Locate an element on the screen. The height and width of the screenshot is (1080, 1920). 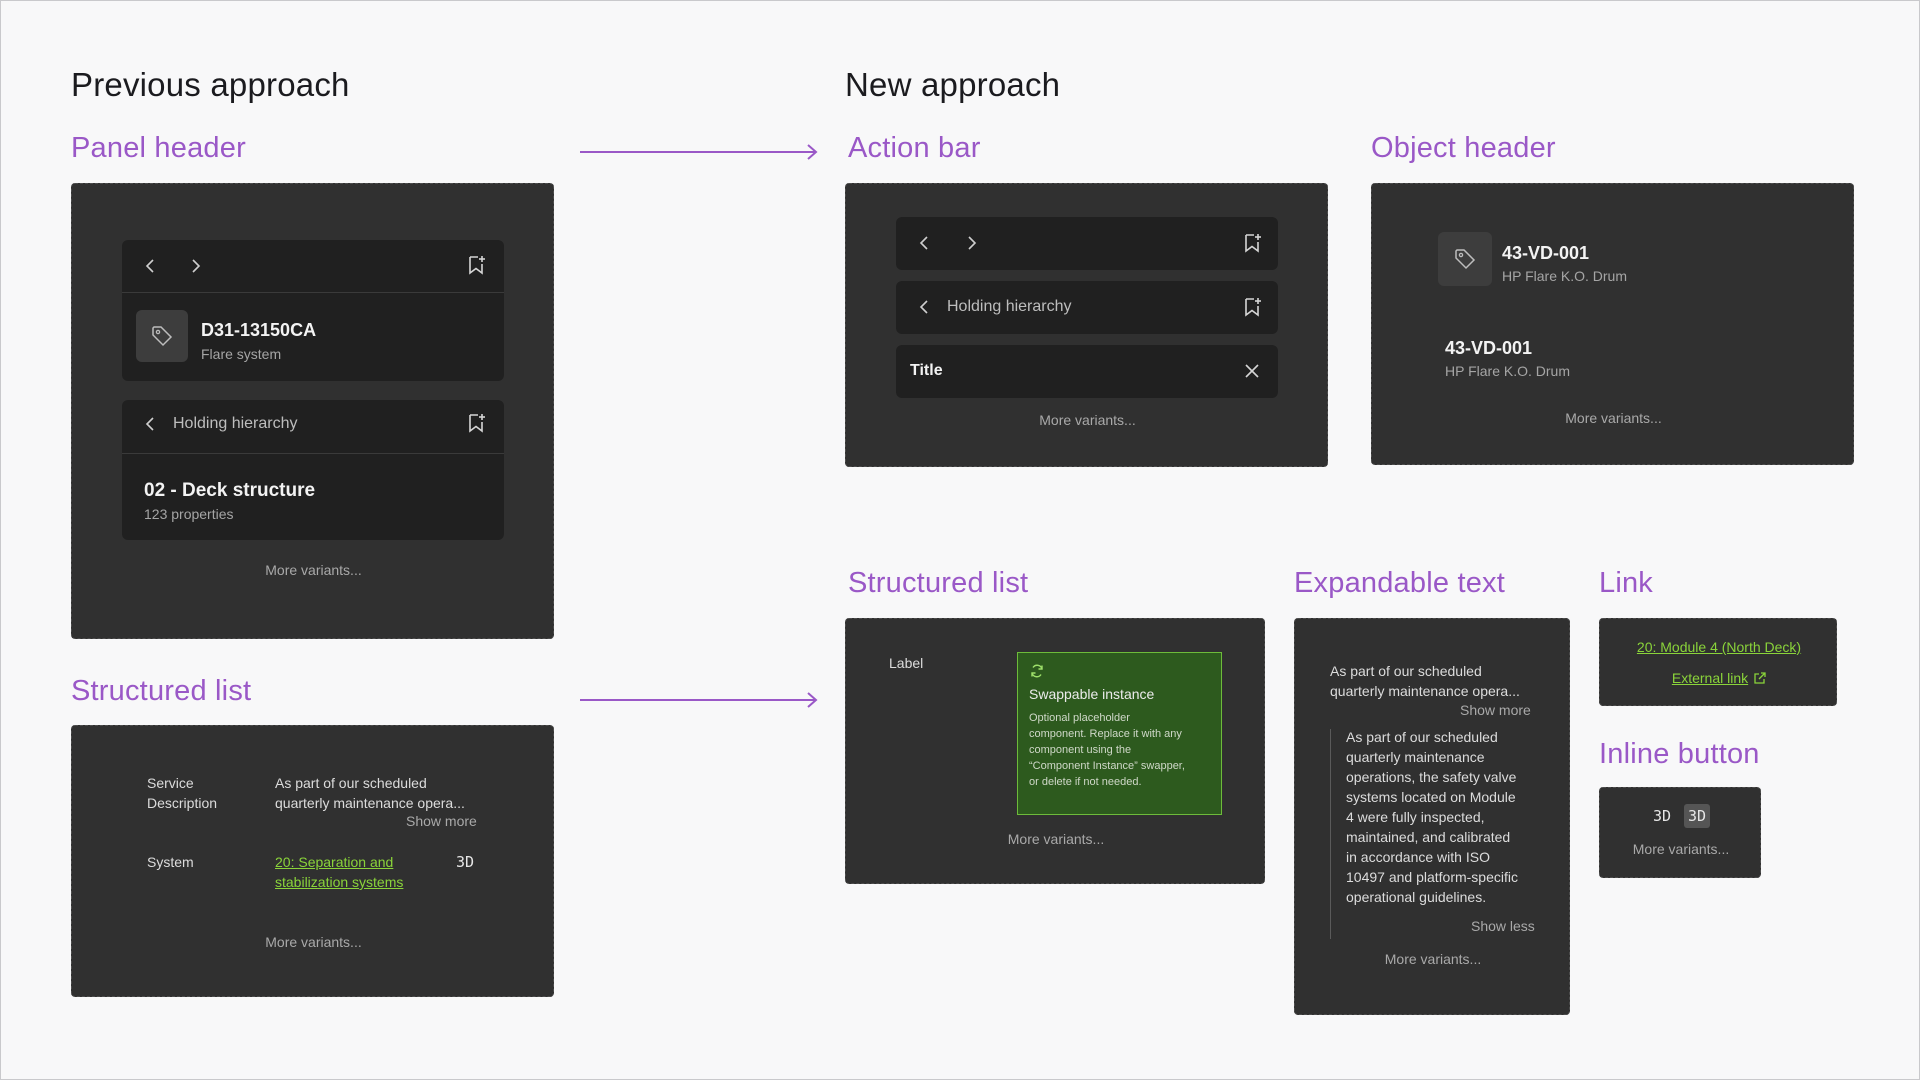
expanded-line: As part of our scheduled is located at coordinates (1422, 737).